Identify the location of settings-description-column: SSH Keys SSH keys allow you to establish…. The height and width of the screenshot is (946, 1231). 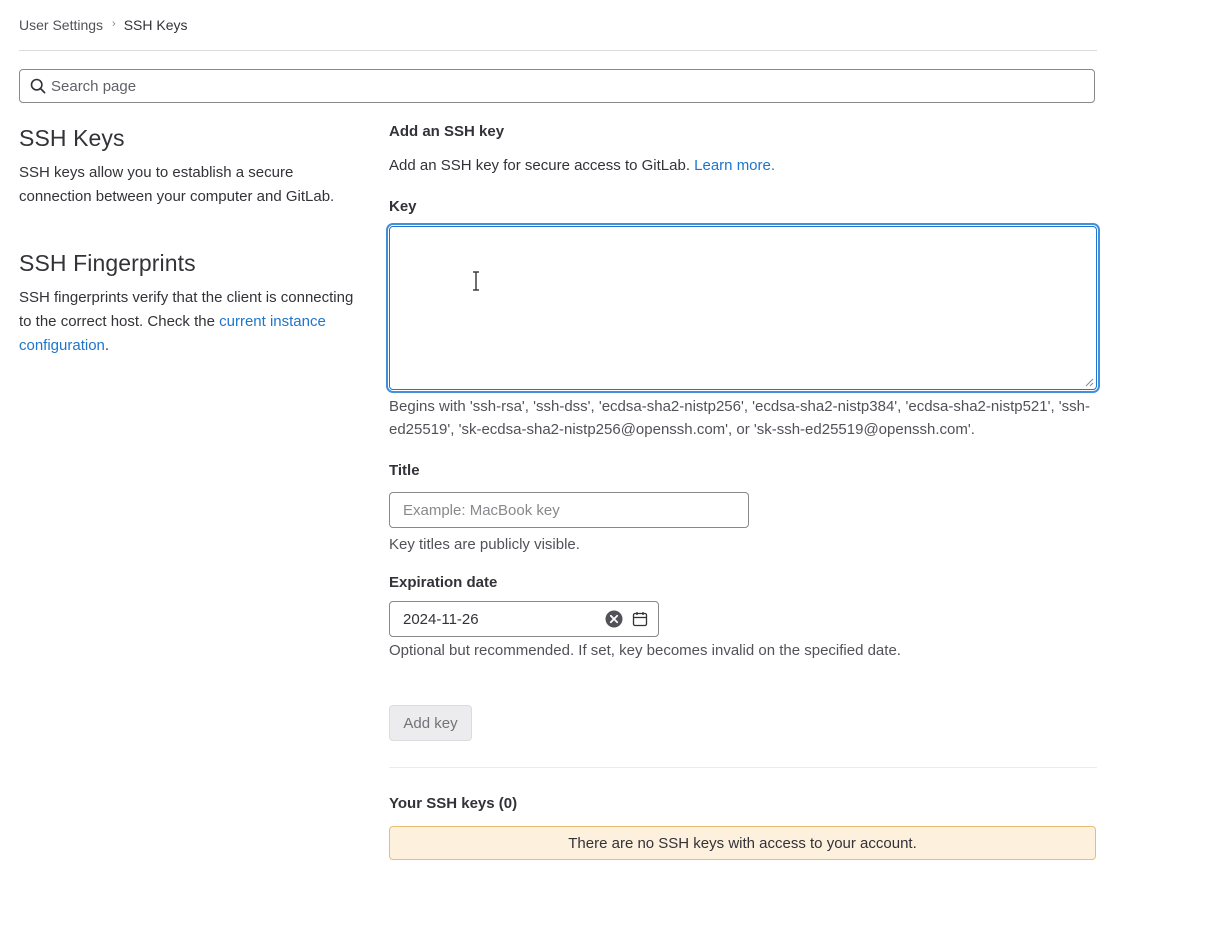
(191, 239).